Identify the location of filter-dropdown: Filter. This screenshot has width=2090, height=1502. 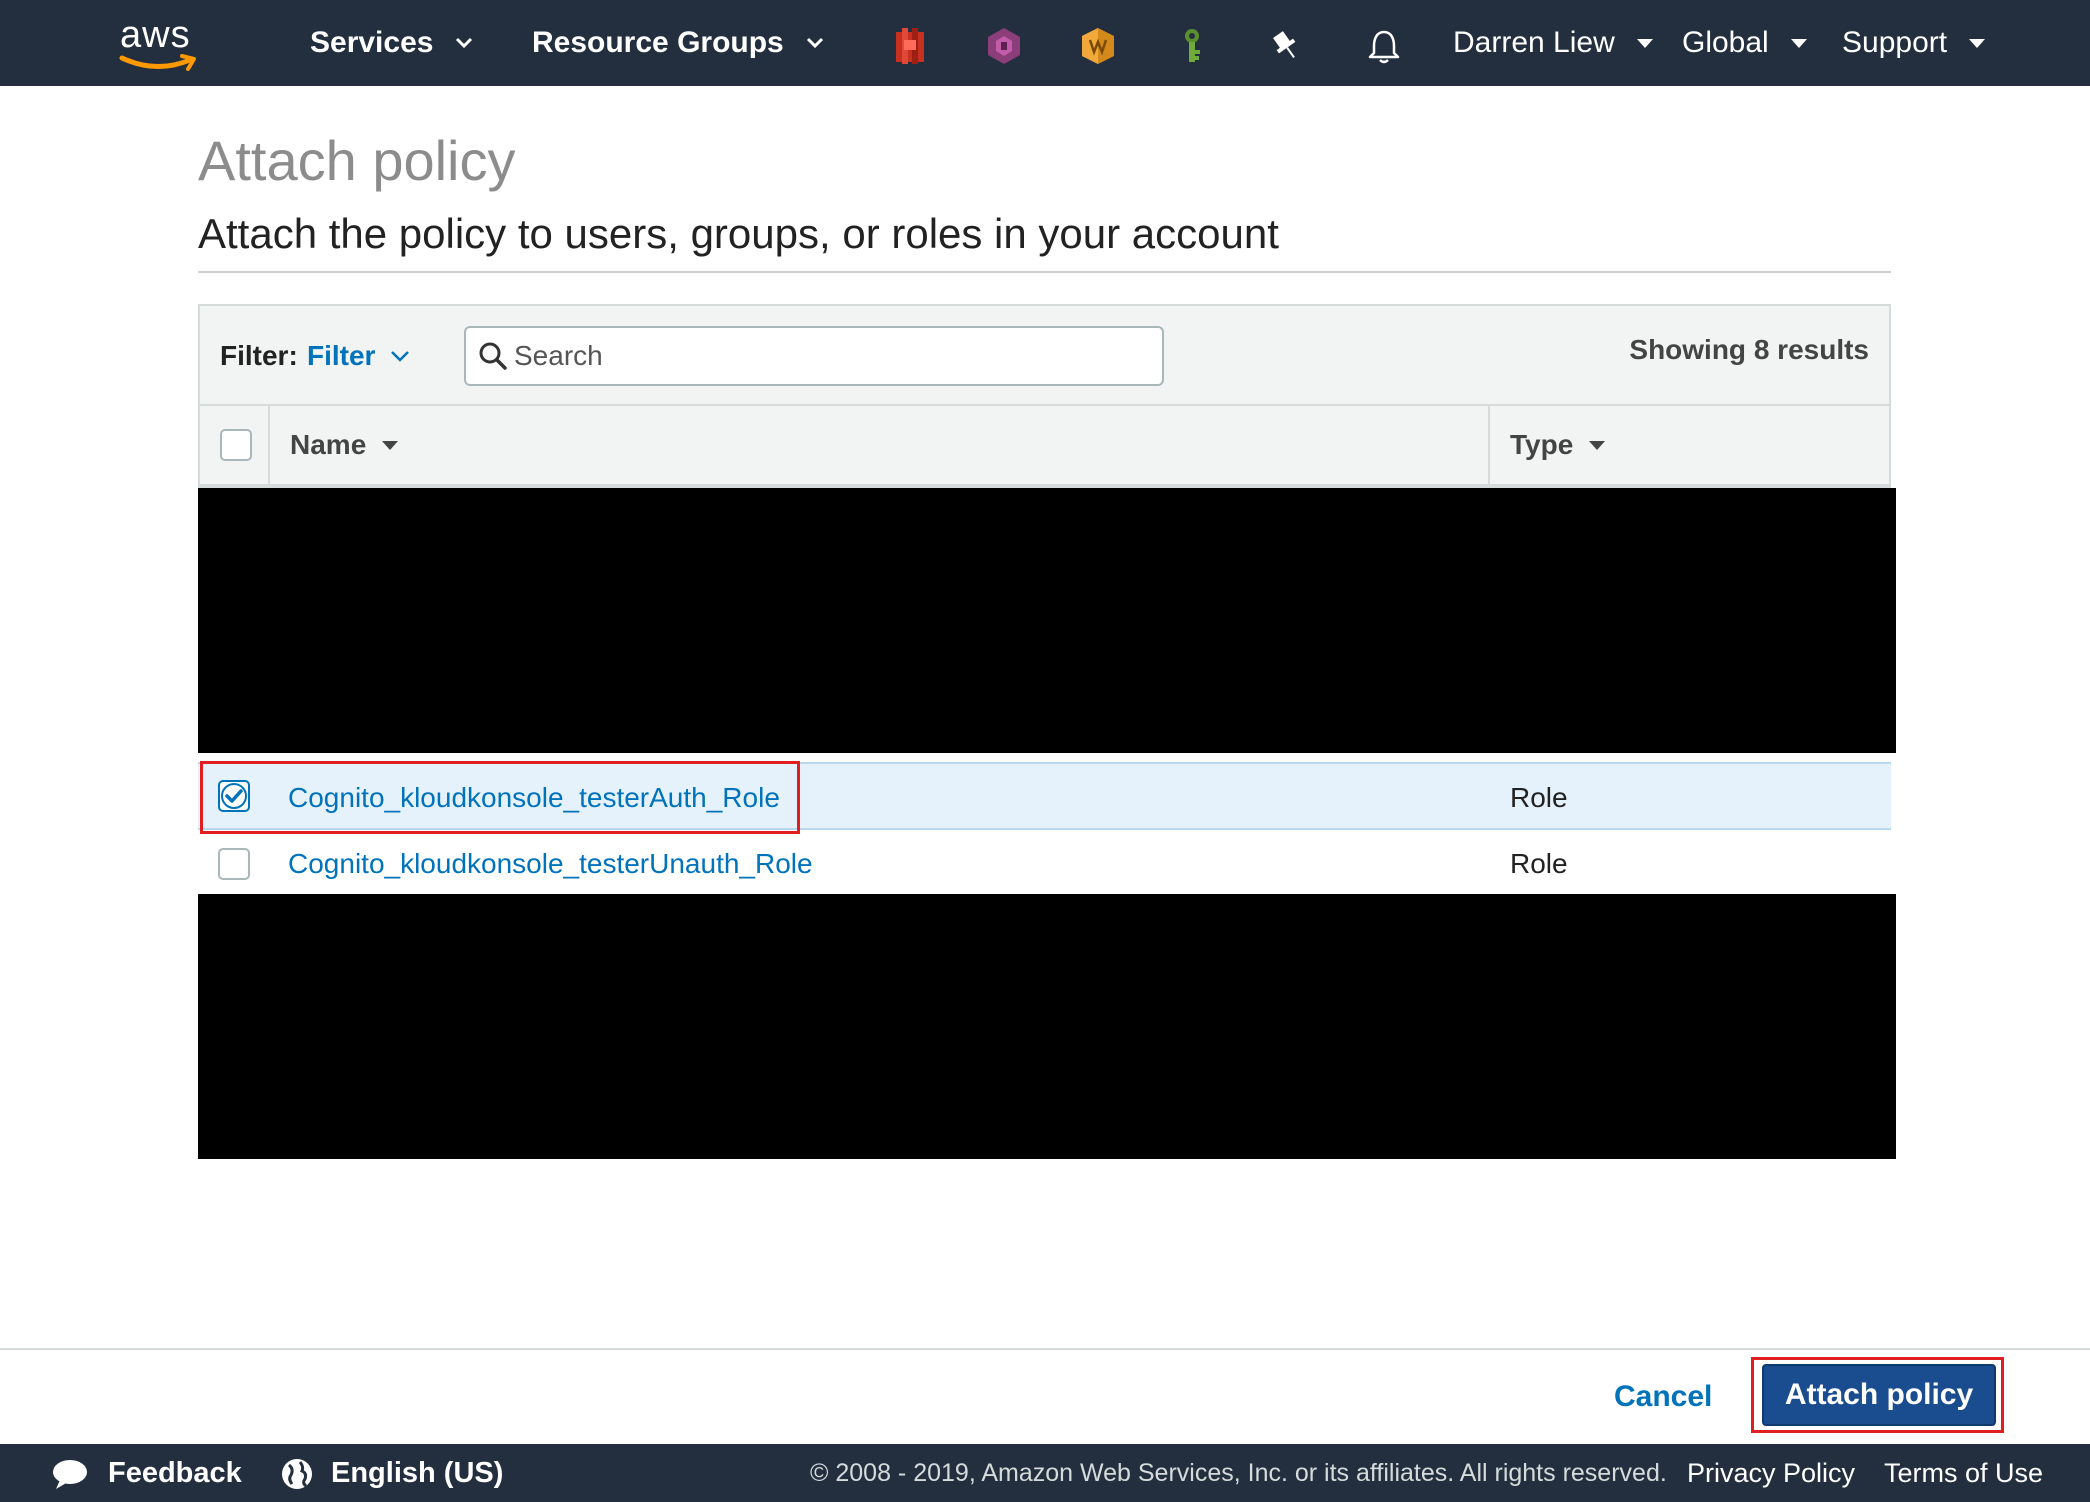
(341, 356).